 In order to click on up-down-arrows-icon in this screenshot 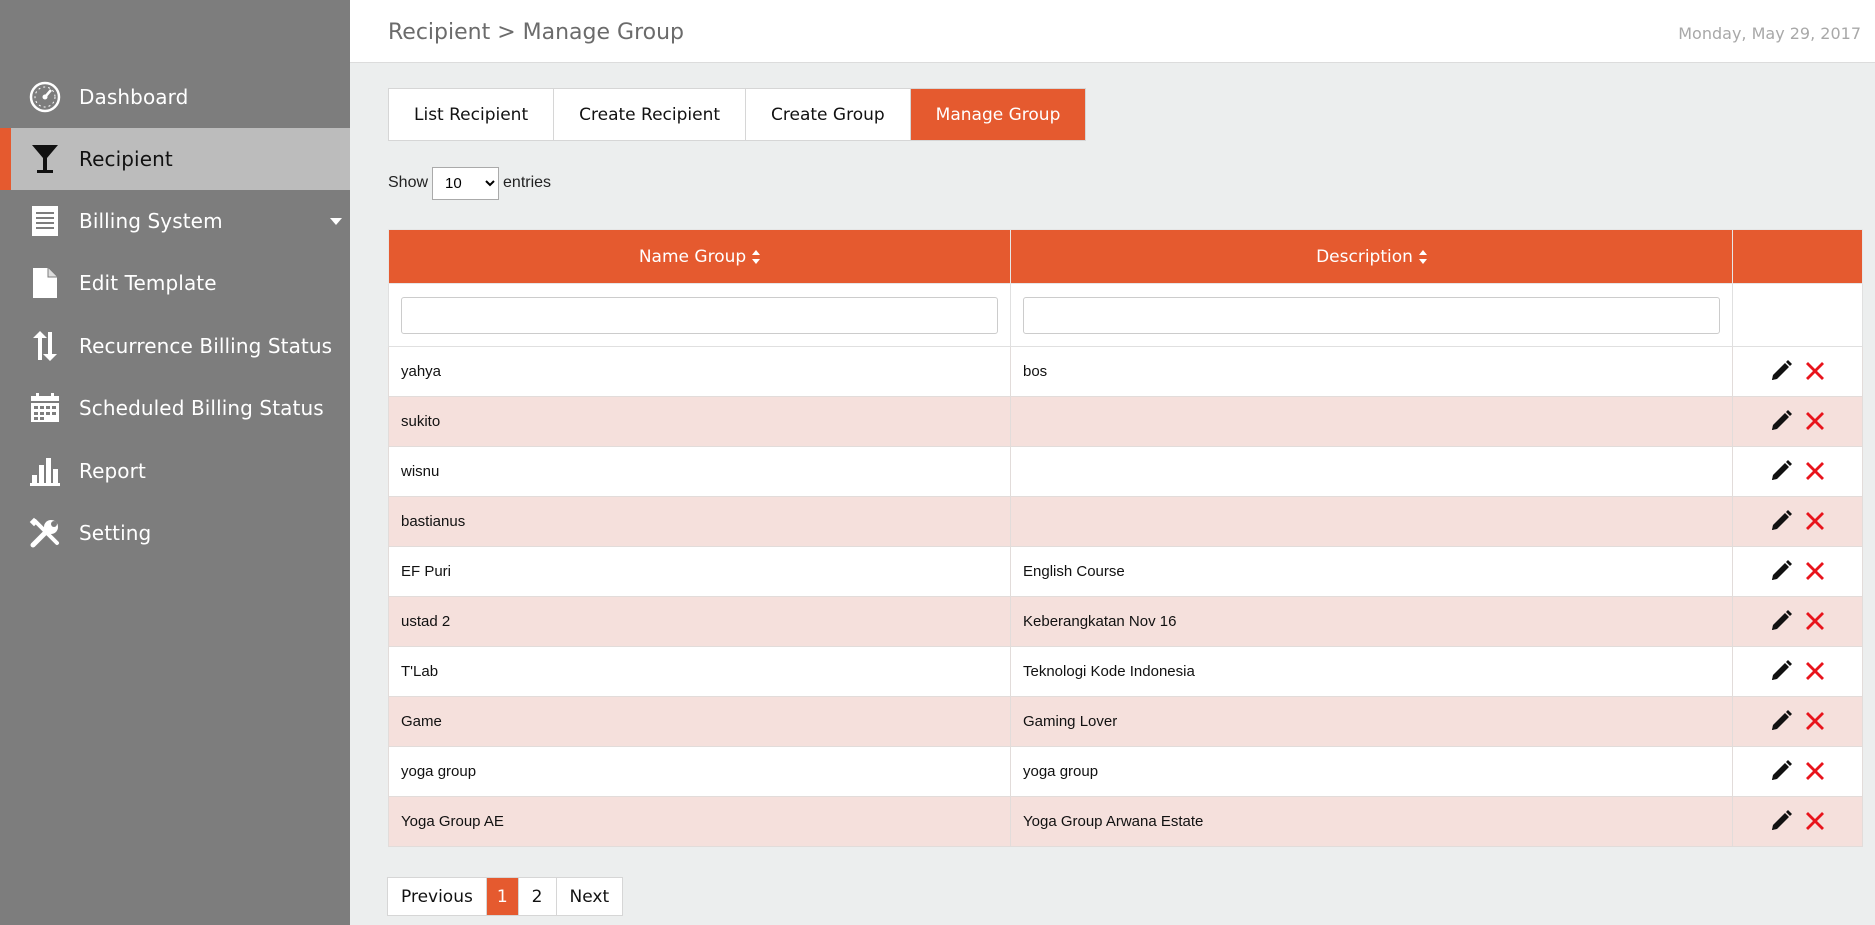, I will do `click(45, 346)`.